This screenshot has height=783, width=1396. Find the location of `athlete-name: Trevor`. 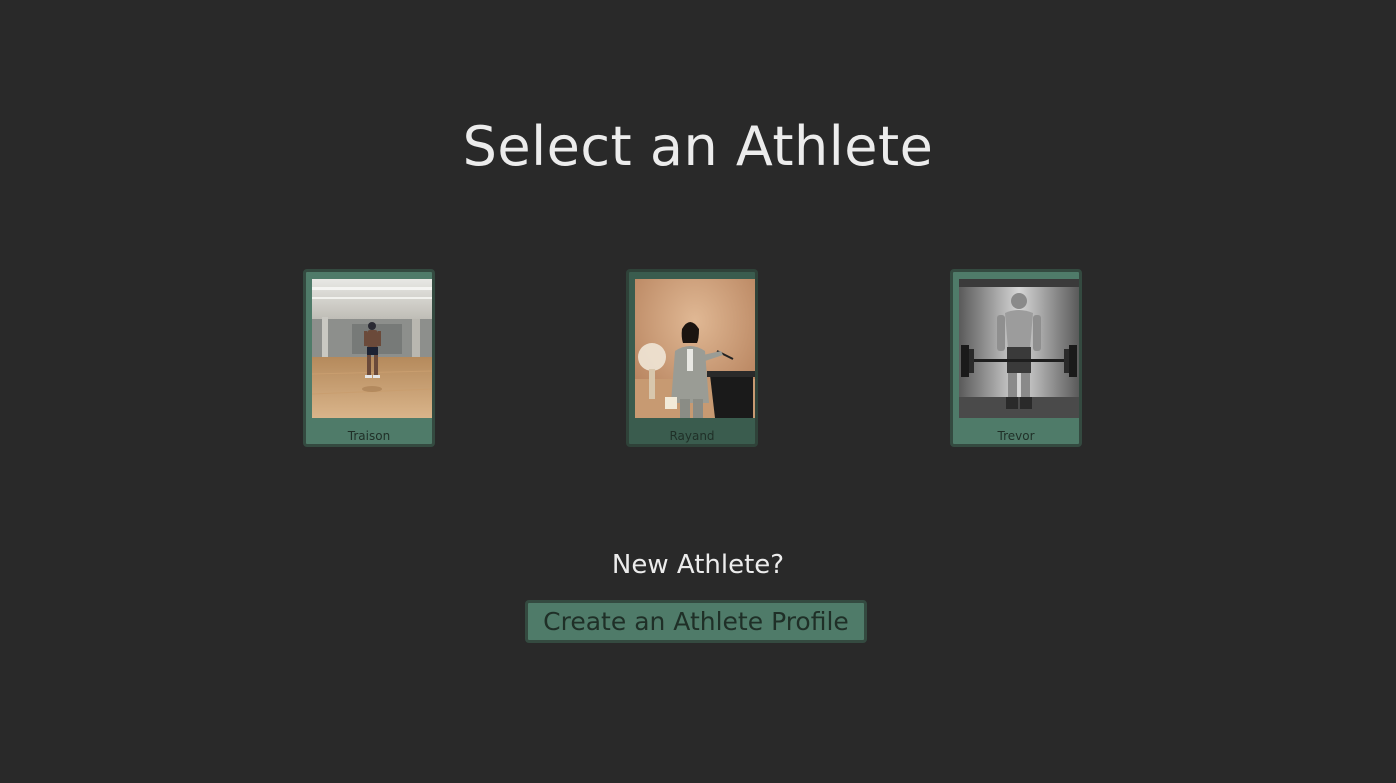

athlete-name: Trevor is located at coordinates (1016, 436).